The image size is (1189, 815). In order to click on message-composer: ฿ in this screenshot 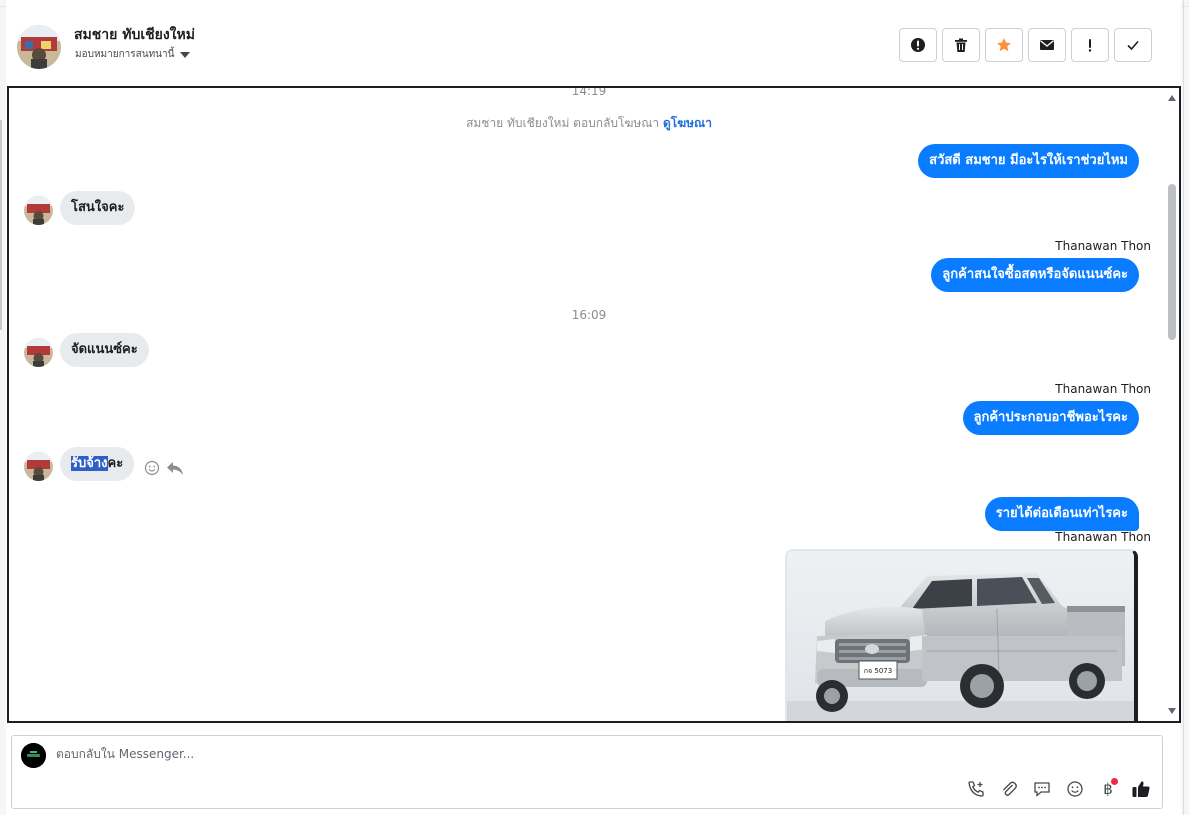, I will do `click(587, 772)`.